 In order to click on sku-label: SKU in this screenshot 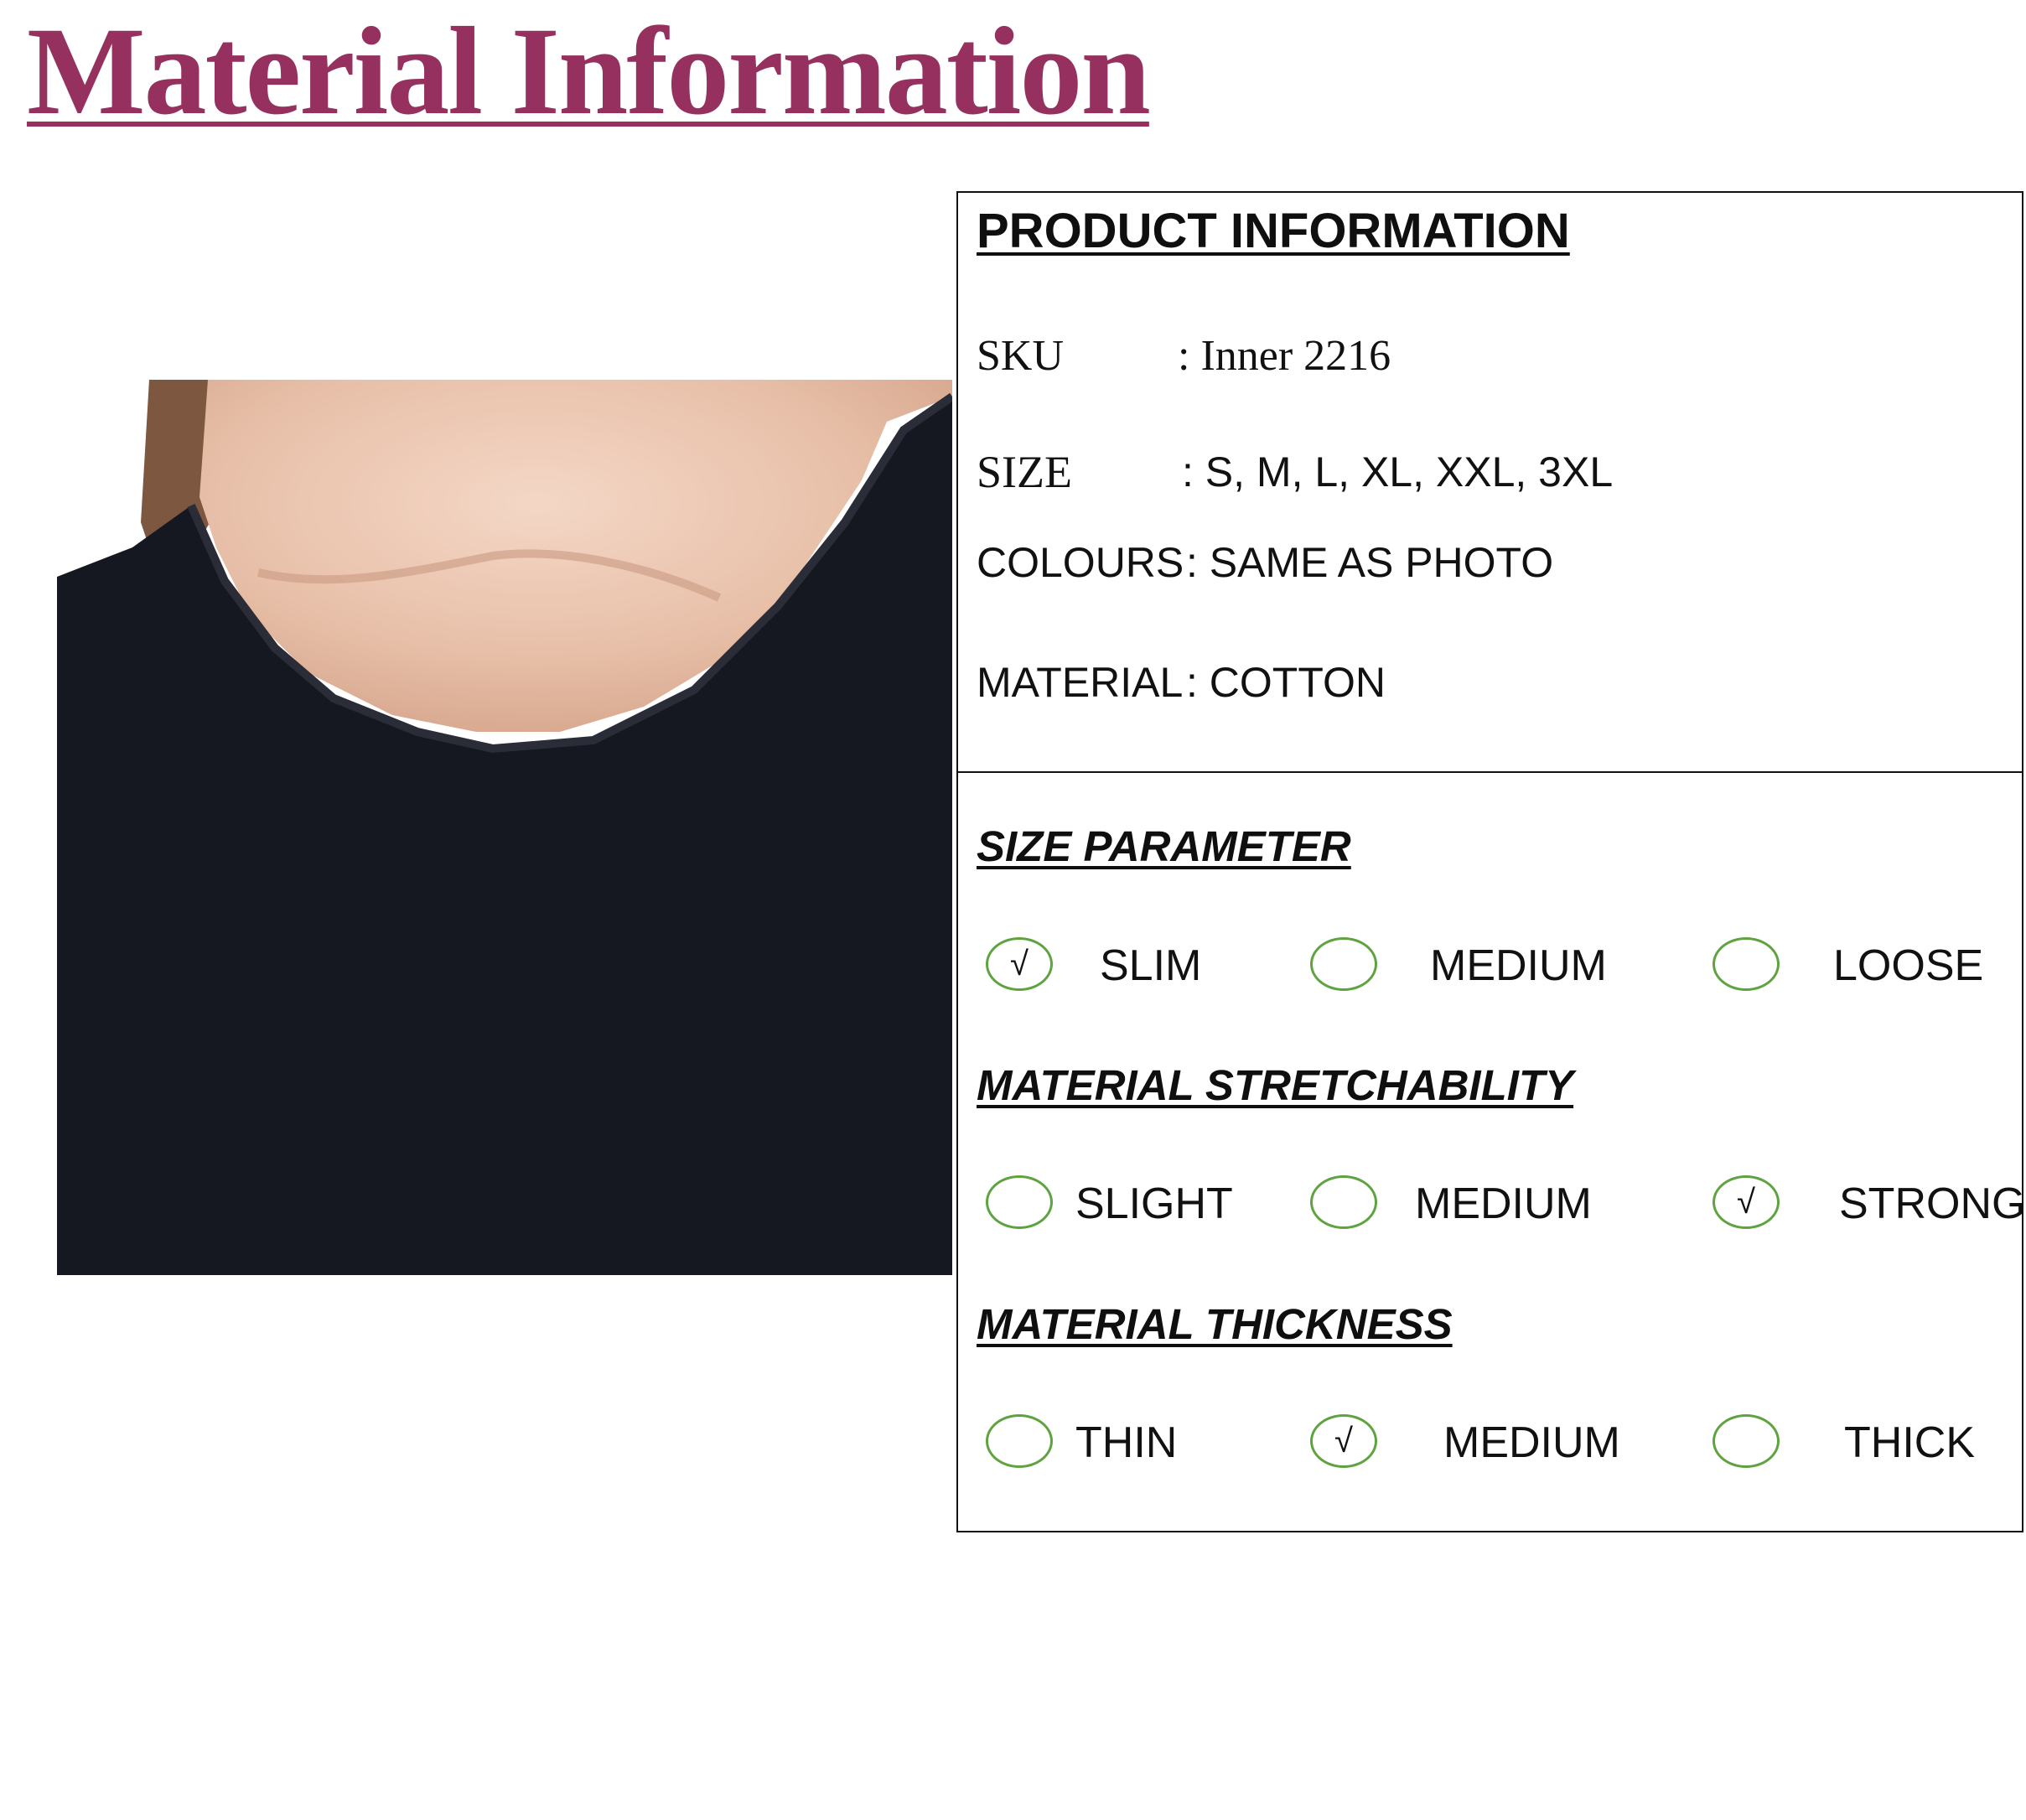, I will do `click(1021, 356)`.